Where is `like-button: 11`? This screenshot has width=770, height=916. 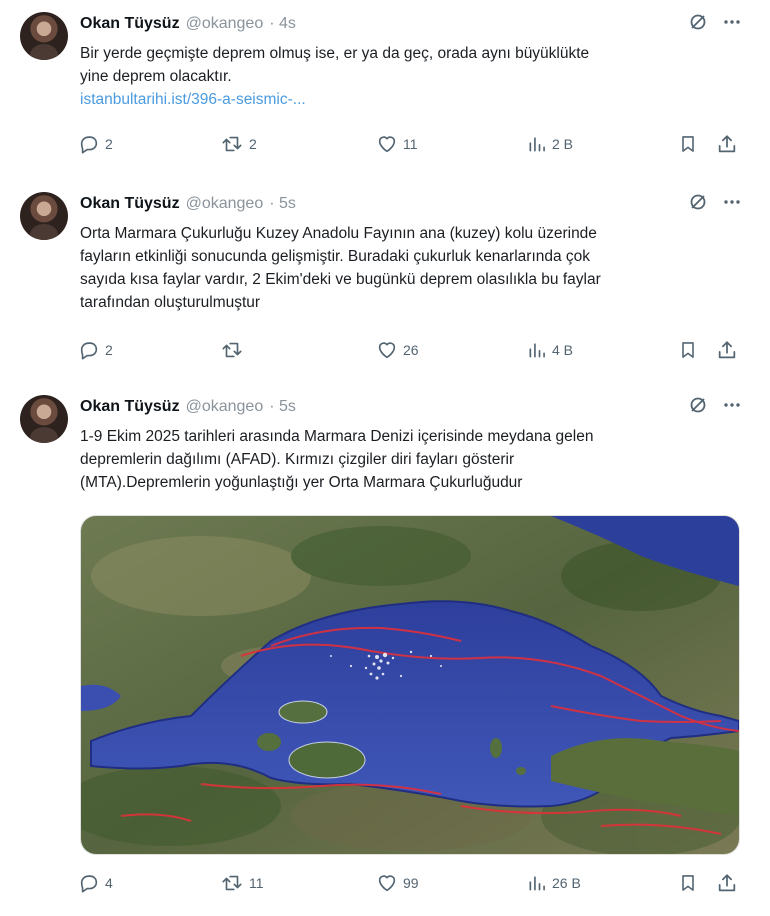 like-button: 11 is located at coordinates (397, 144).